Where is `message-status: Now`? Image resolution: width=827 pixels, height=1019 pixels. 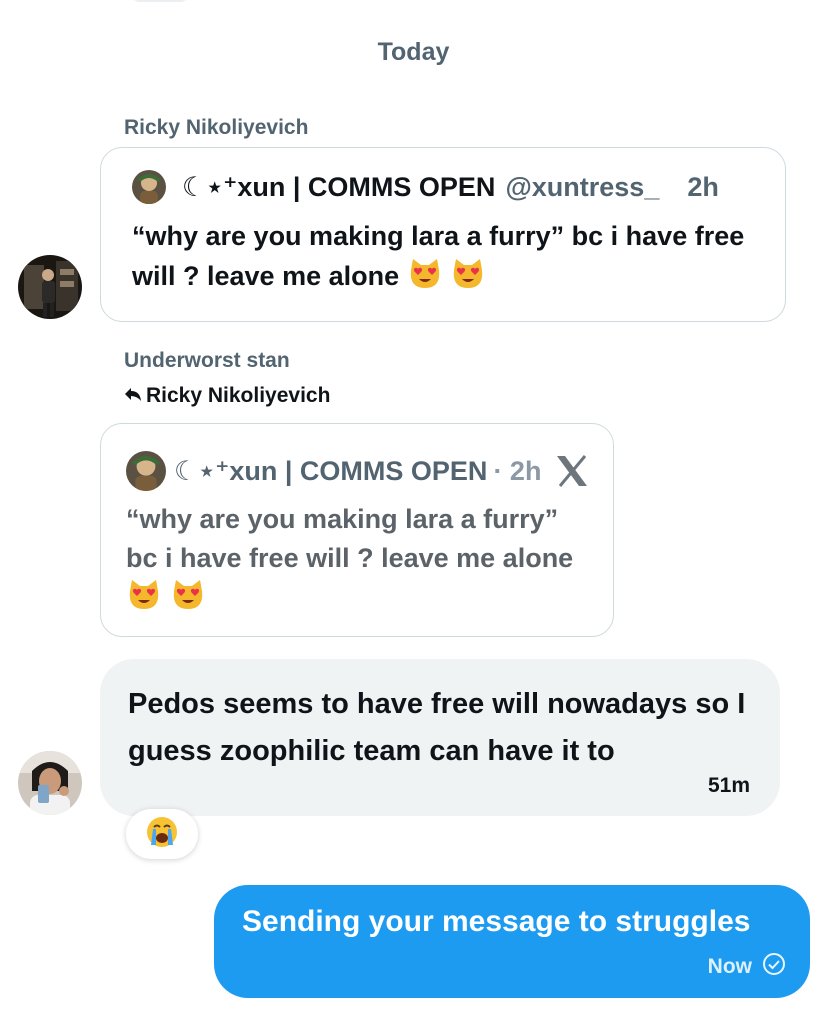
message-status: Now is located at coordinates (747, 967).